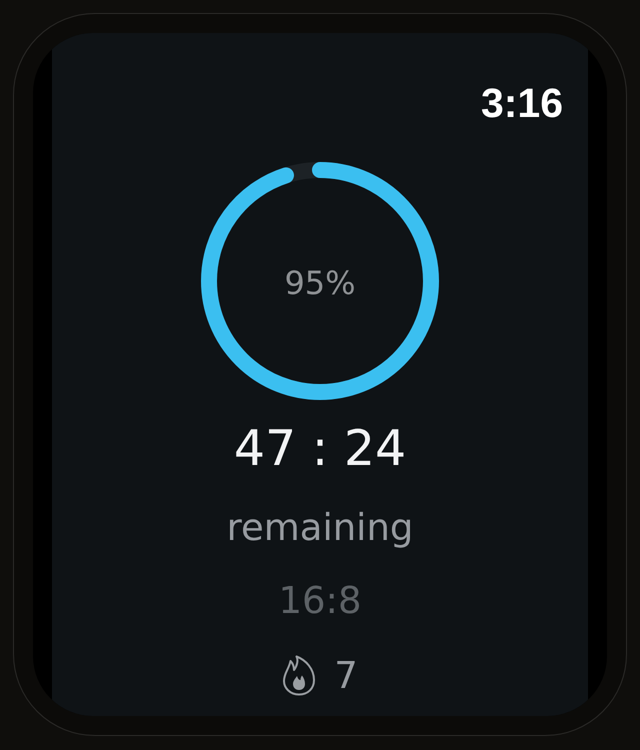  I want to click on progress-percent: 95%, so click(320, 283).